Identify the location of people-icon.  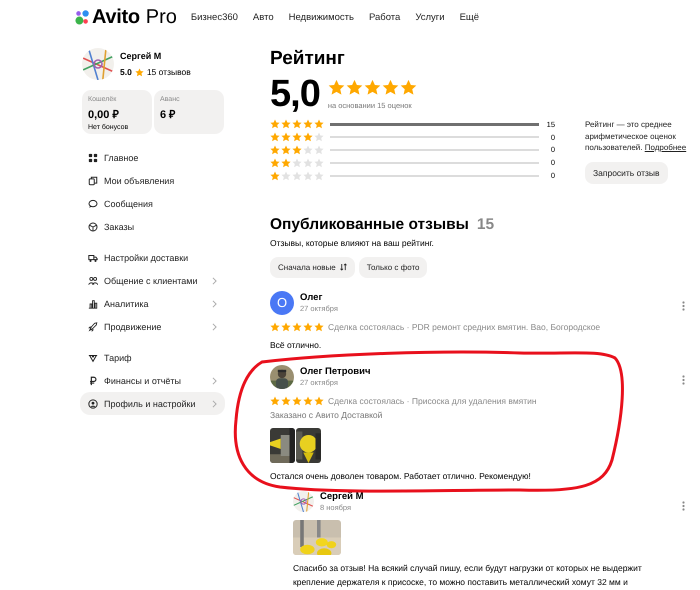
(93, 281).